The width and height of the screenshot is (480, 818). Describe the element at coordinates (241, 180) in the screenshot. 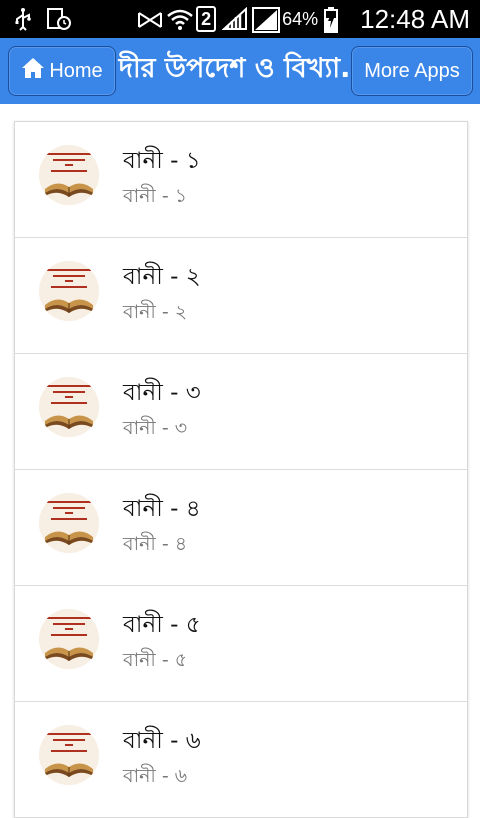

I see `list-item: বানী - ১ বানী - ১` at that location.